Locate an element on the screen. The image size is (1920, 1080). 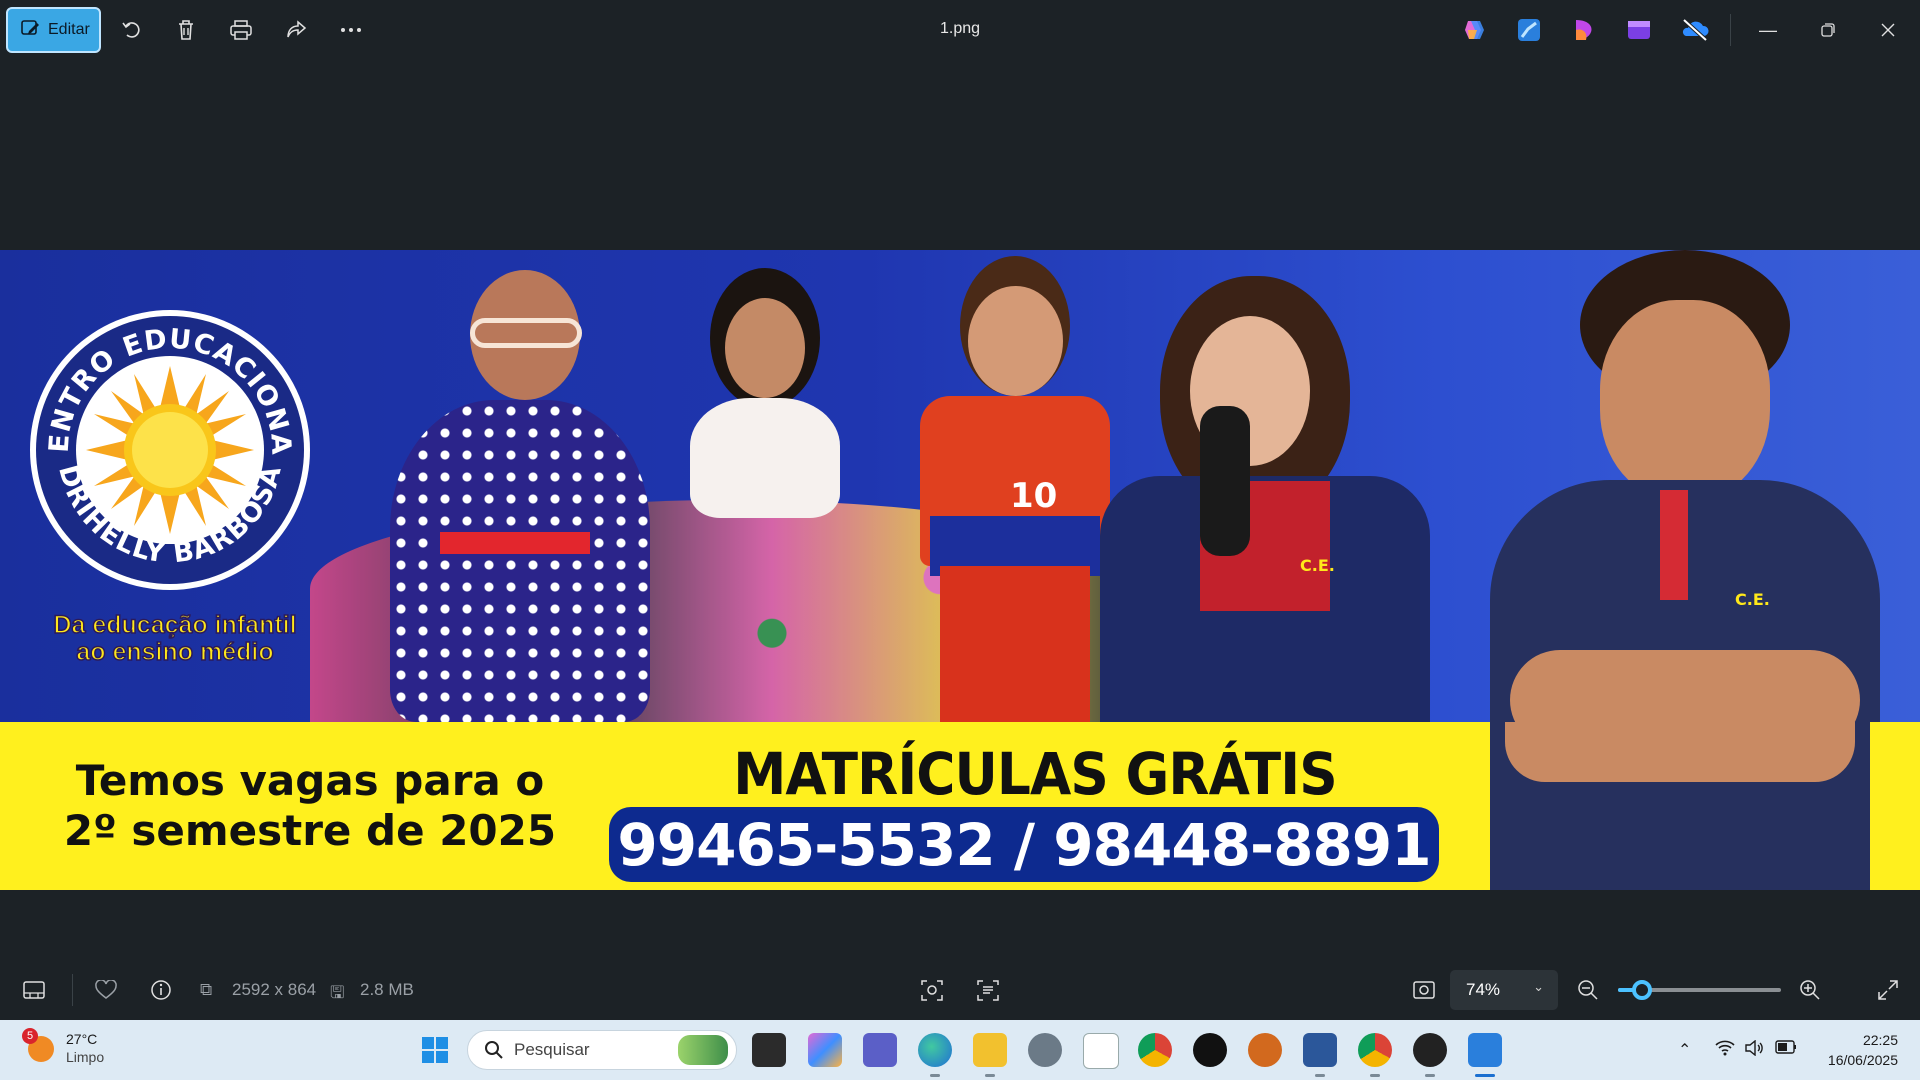
onedrive-icon is located at coordinates (1694, 30).